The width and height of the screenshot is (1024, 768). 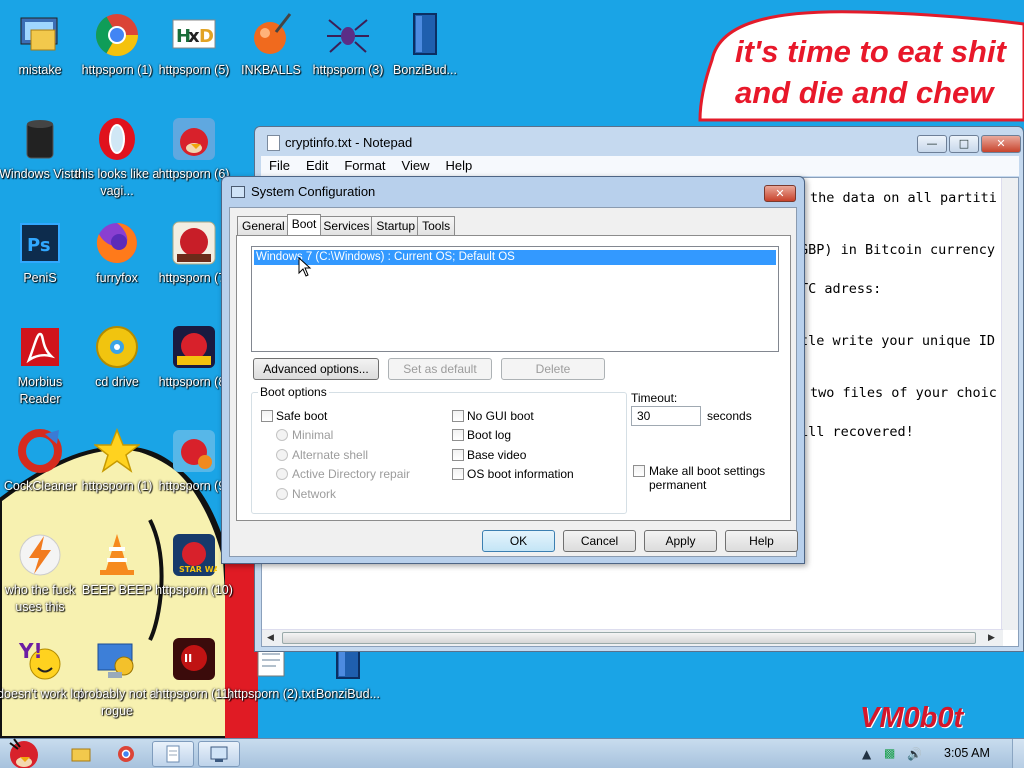 I want to click on timeout-input, so click(x=666, y=416).